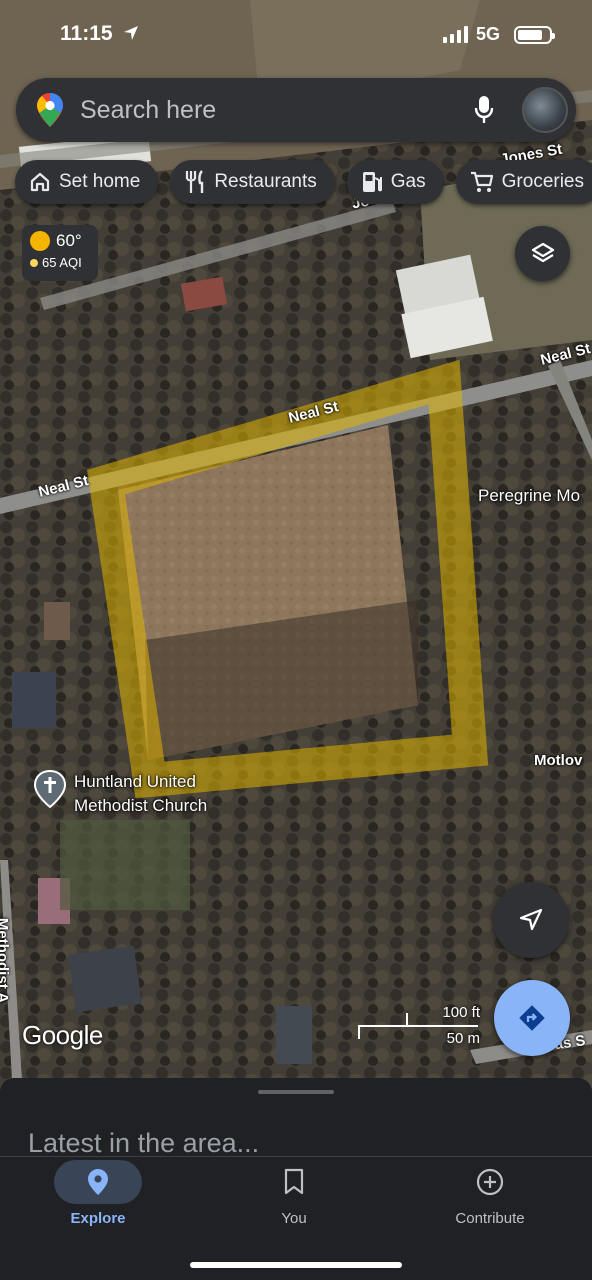 The width and height of the screenshot is (592, 1280). I want to click on chip-label: Groceries, so click(542, 181).